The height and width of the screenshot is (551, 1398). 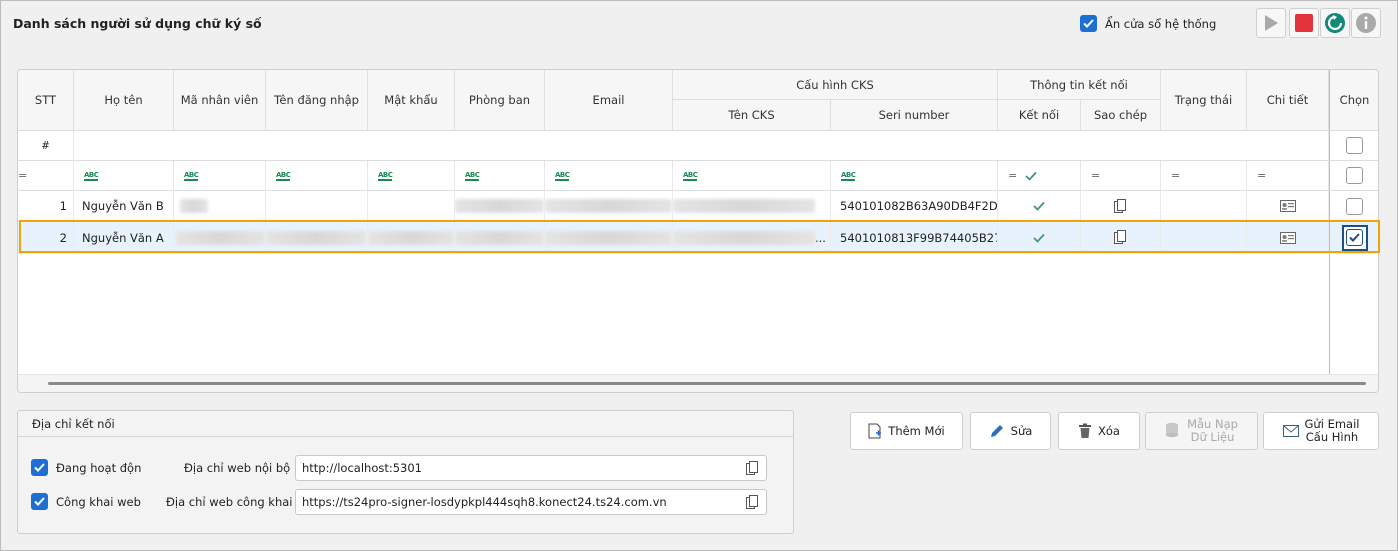 I want to click on send-config-email-label: Gửi Email Cấu Hình, so click(x=1332, y=430).